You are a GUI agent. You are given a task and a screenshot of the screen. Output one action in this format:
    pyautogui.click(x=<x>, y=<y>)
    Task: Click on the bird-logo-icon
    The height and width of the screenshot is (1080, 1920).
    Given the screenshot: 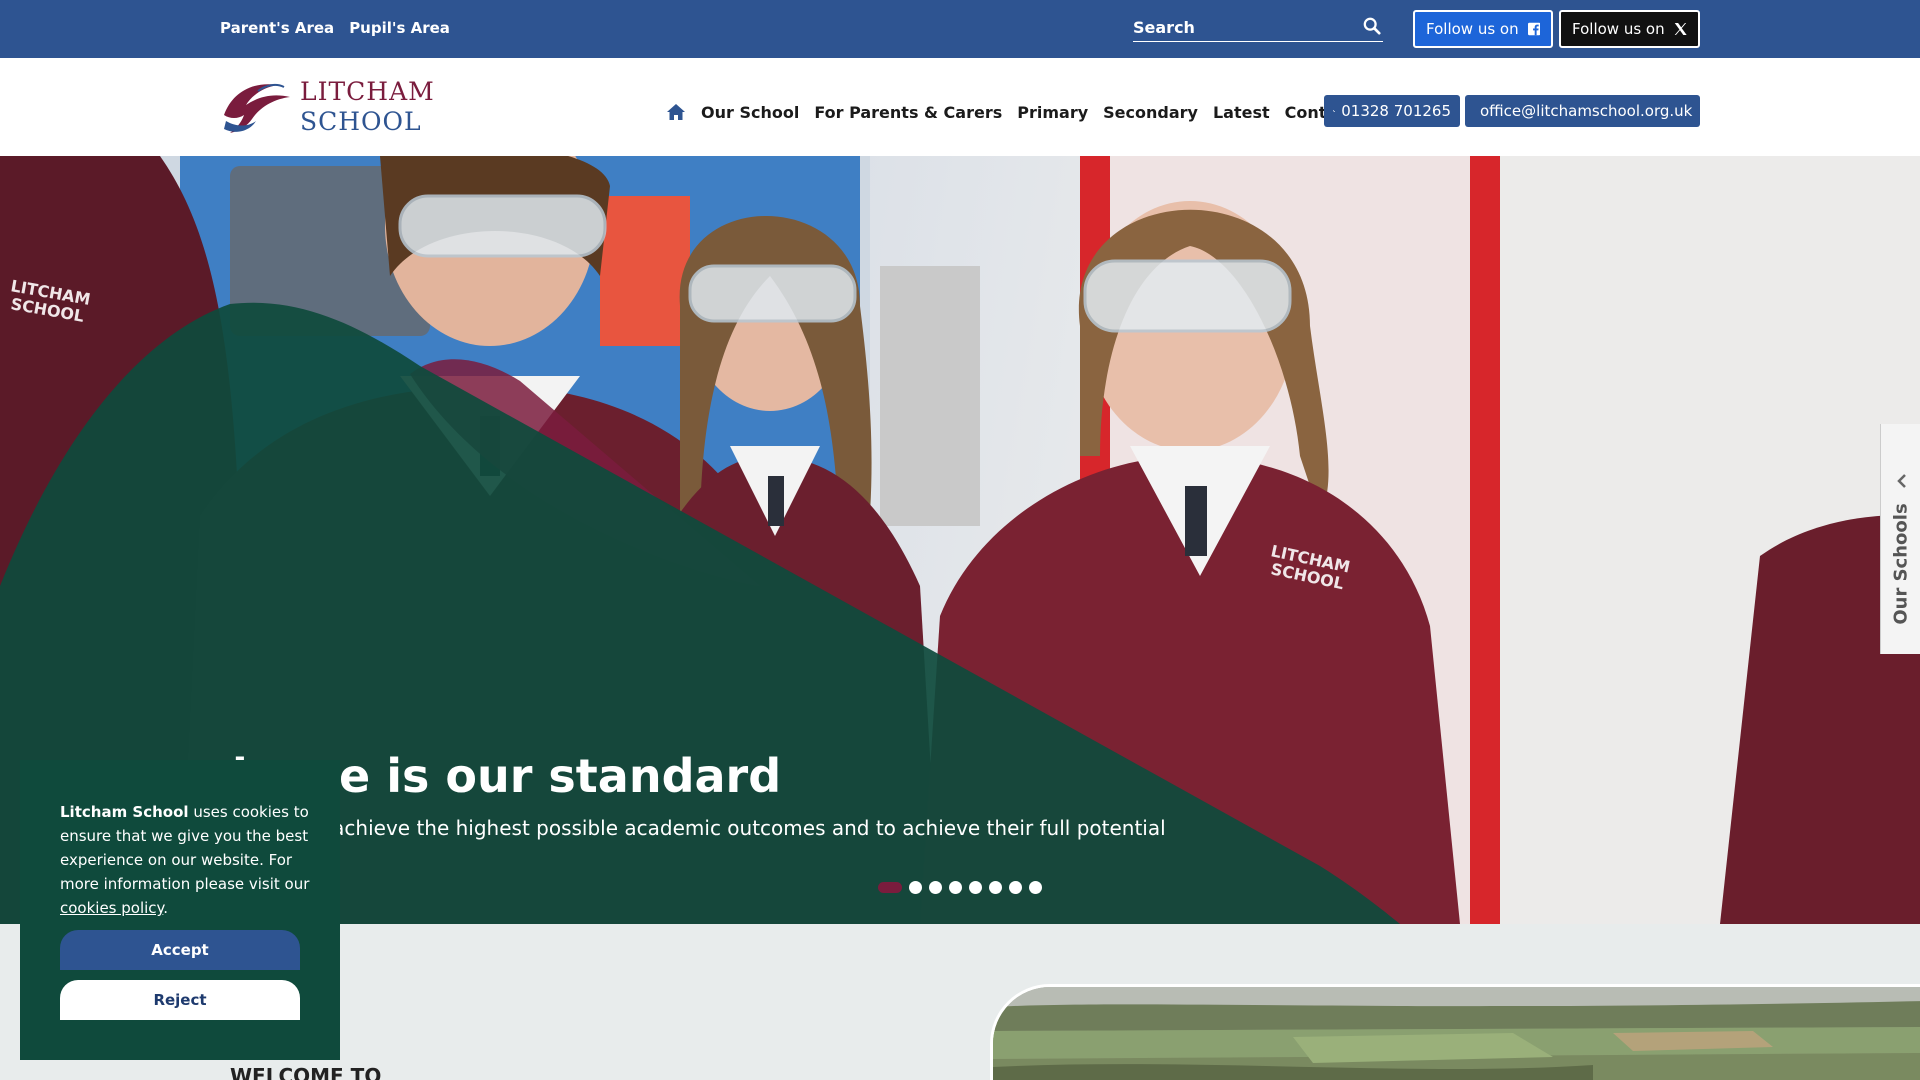 What is the action you would take?
    pyautogui.click(x=257, y=108)
    